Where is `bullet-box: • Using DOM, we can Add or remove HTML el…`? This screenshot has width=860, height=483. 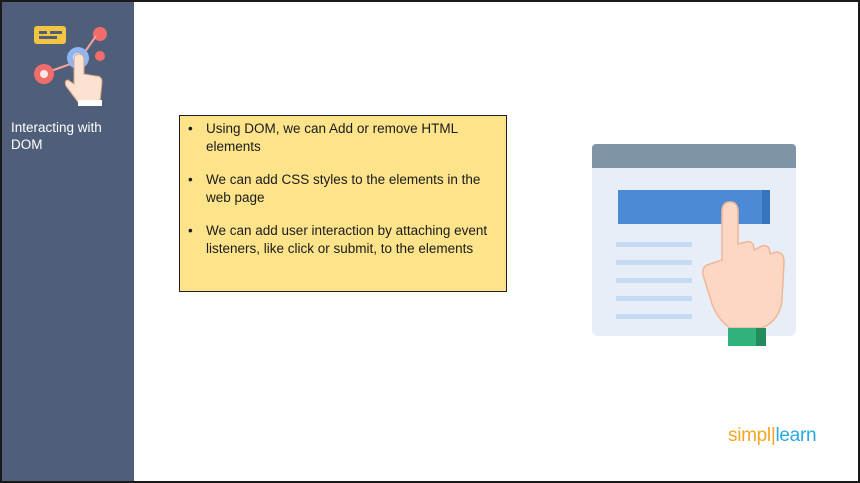 bullet-box: • Using DOM, we can Add or remove HTML el… is located at coordinates (343, 203).